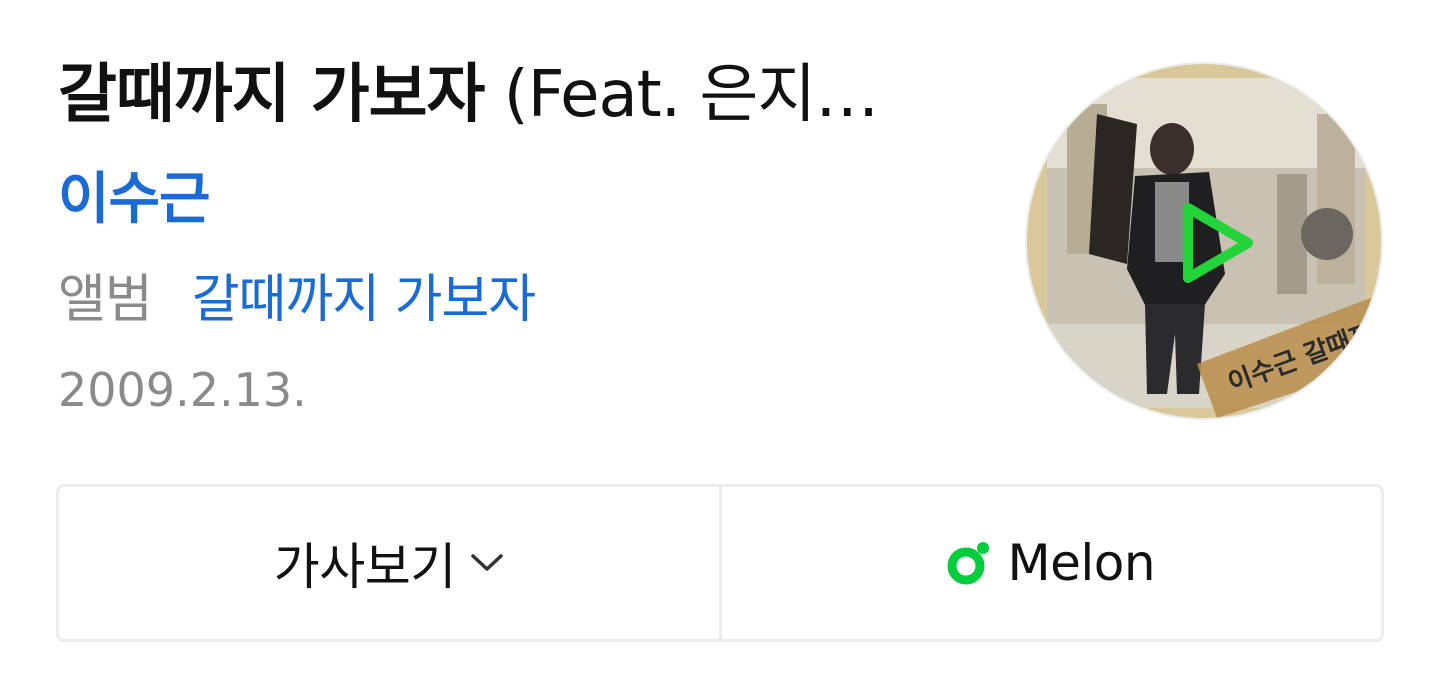 The height and width of the screenshot is (695, 1439). Describe the element at coordinates (365, 567) in the screenshot. I see `lyrics-button-label: 가사보기` at that location.